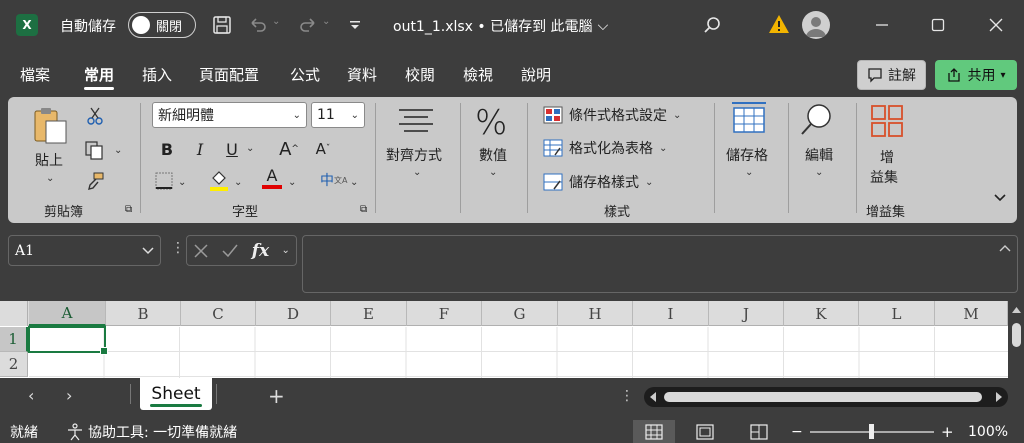  Describe the element at coordinates (229, 77) in the screenshot. I see `tab-page-layout: 頁面配置` at that location.